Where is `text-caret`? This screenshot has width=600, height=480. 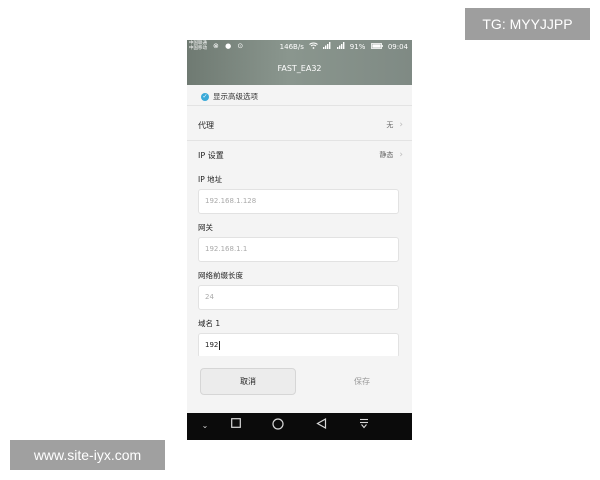 text-caret is located at coordinates (220, 345).